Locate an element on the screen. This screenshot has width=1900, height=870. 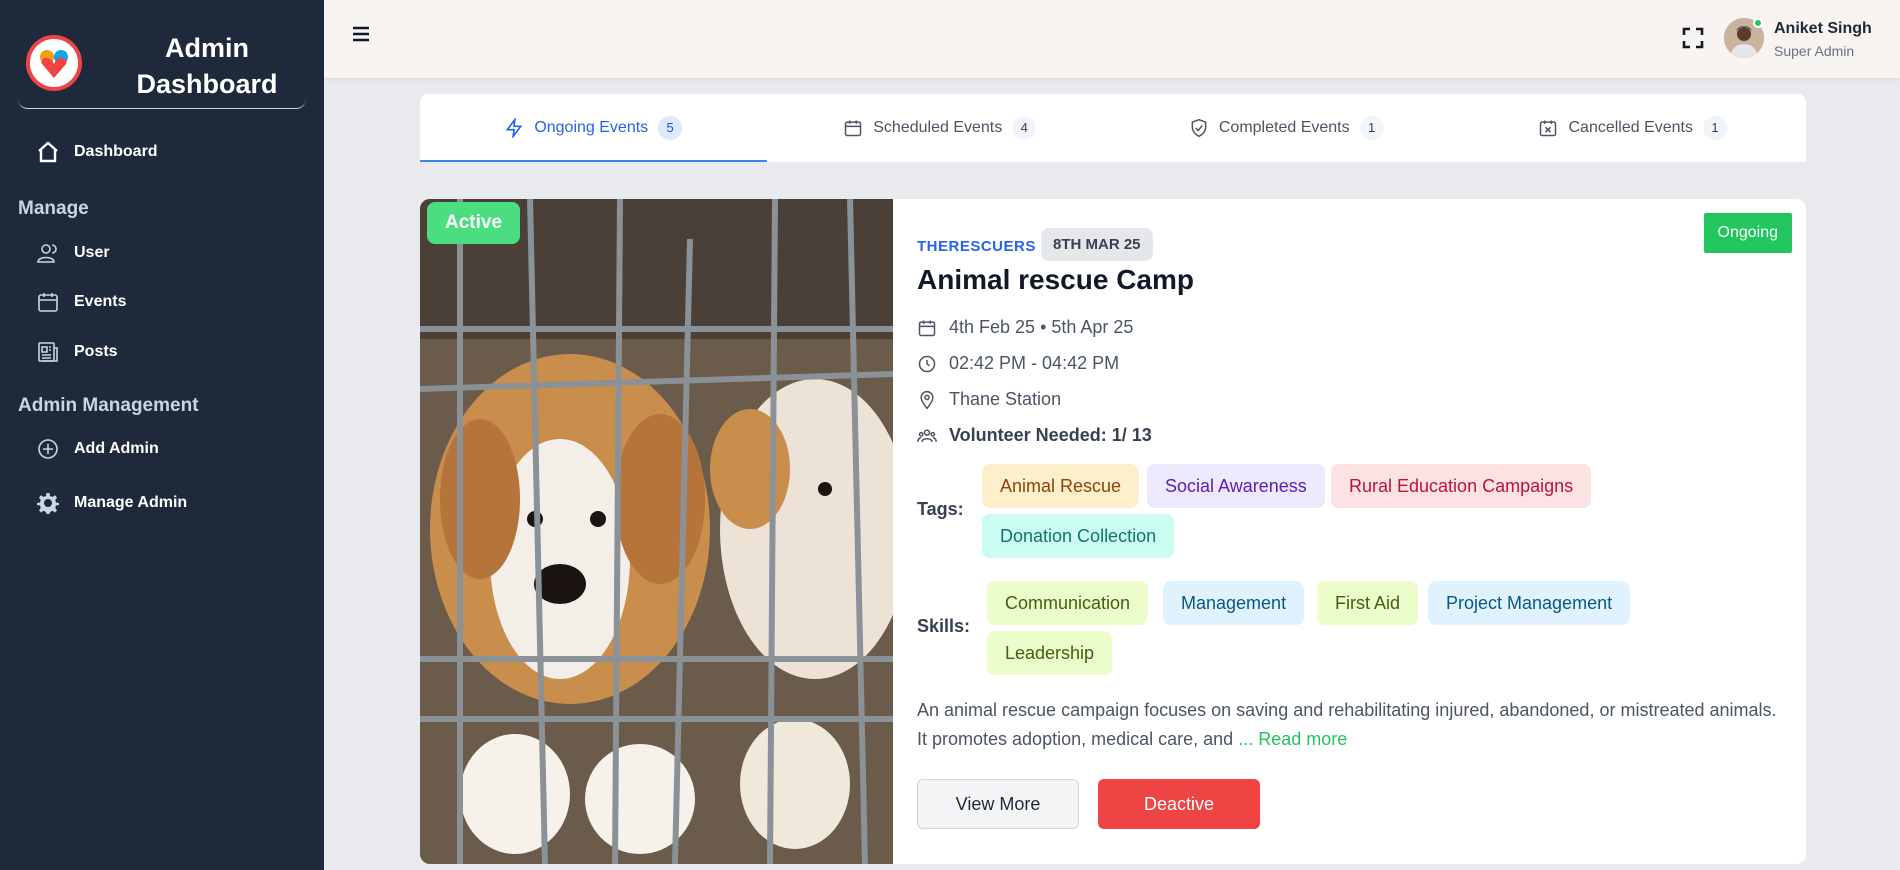
sidebar-item-posts: Posts is located at coordinates (77, 352).